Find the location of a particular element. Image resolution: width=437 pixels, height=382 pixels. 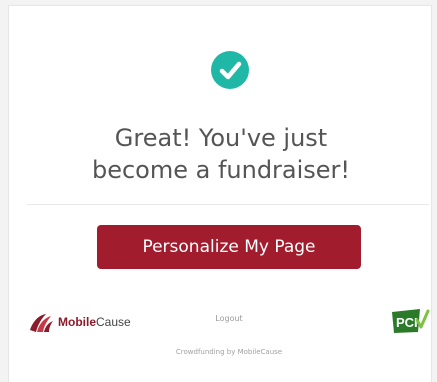

success-heading-line1: Great! You've just is located at coordinates (221, 138).